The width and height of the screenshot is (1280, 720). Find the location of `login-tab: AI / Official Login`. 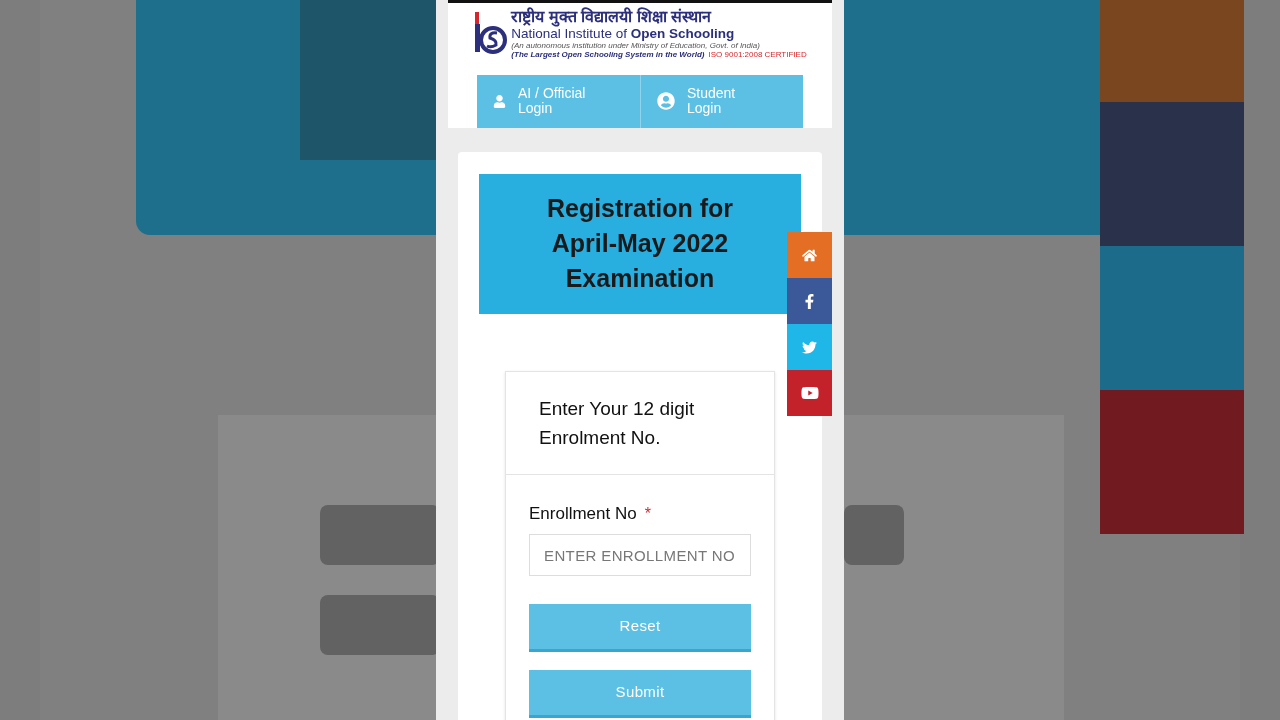

login-tab: AI / Official Login is located at coordinates (558, 101).